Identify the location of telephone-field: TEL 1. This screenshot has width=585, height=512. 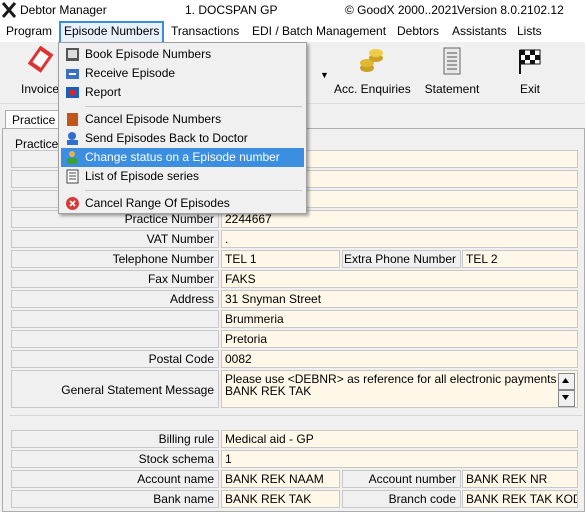
(280, 259).